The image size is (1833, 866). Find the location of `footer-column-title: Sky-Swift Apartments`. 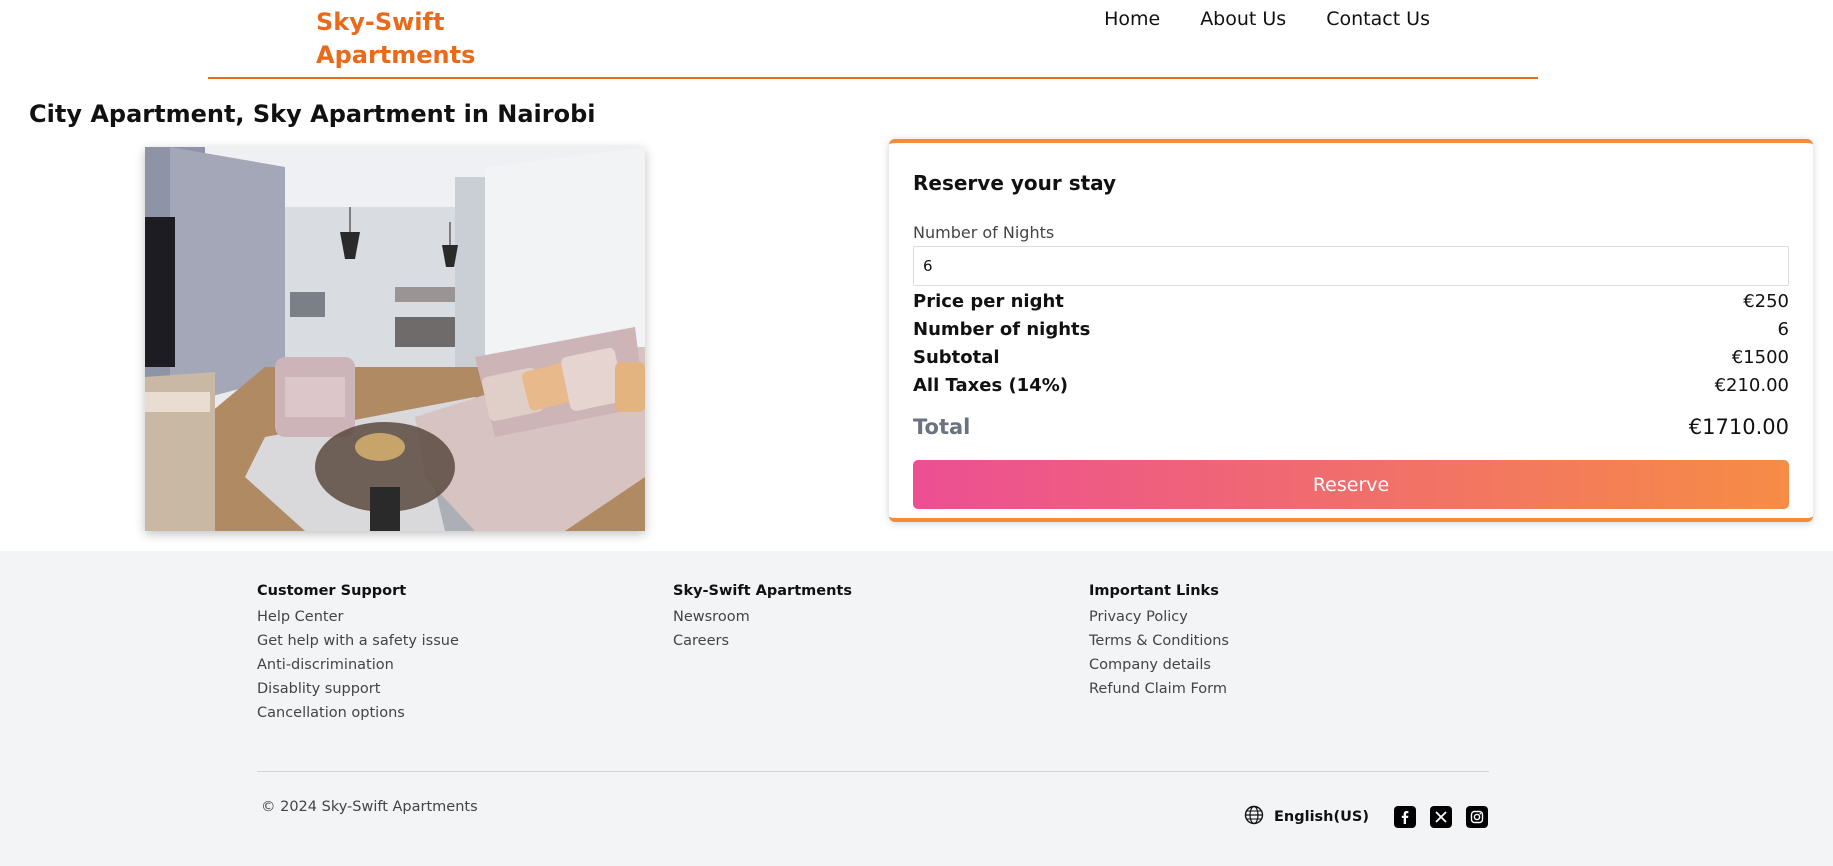

footer-column-title: Sky-Swift Apartments is located at coordinates (762, 591).